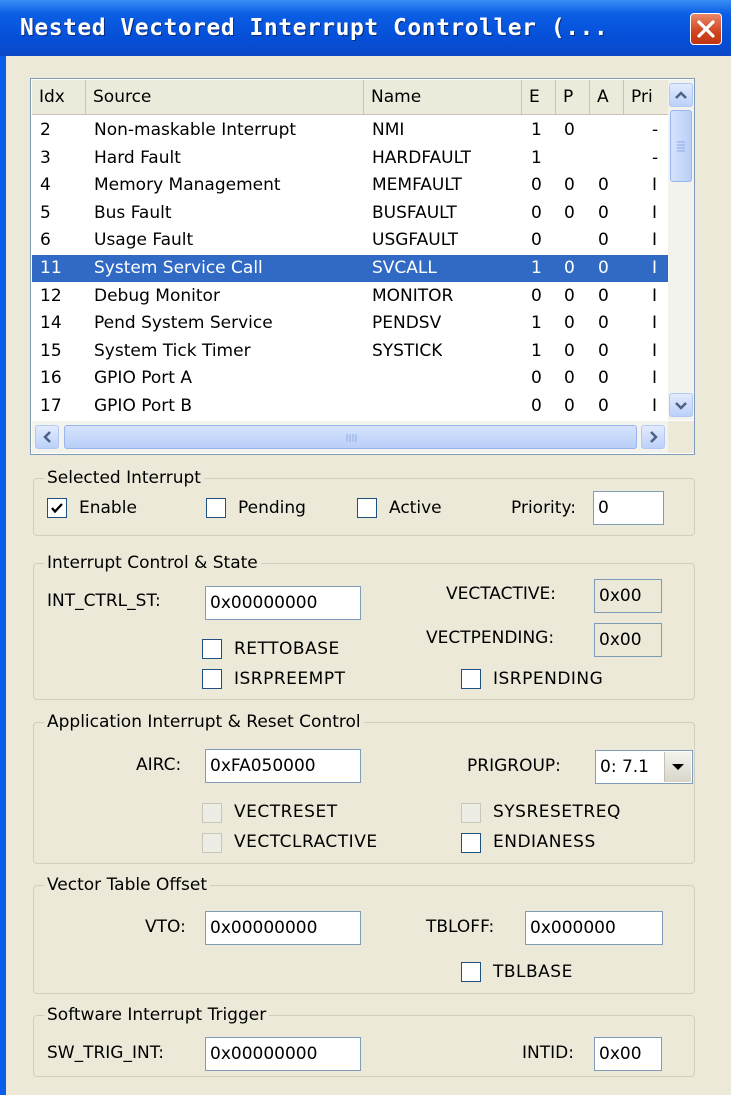 The image size is (731, 1095). What do you see at coordinates (195, 130) in the screenshot?
I see `cell-source: Non-maskable Interrupt` at bounding box center [195, 130].